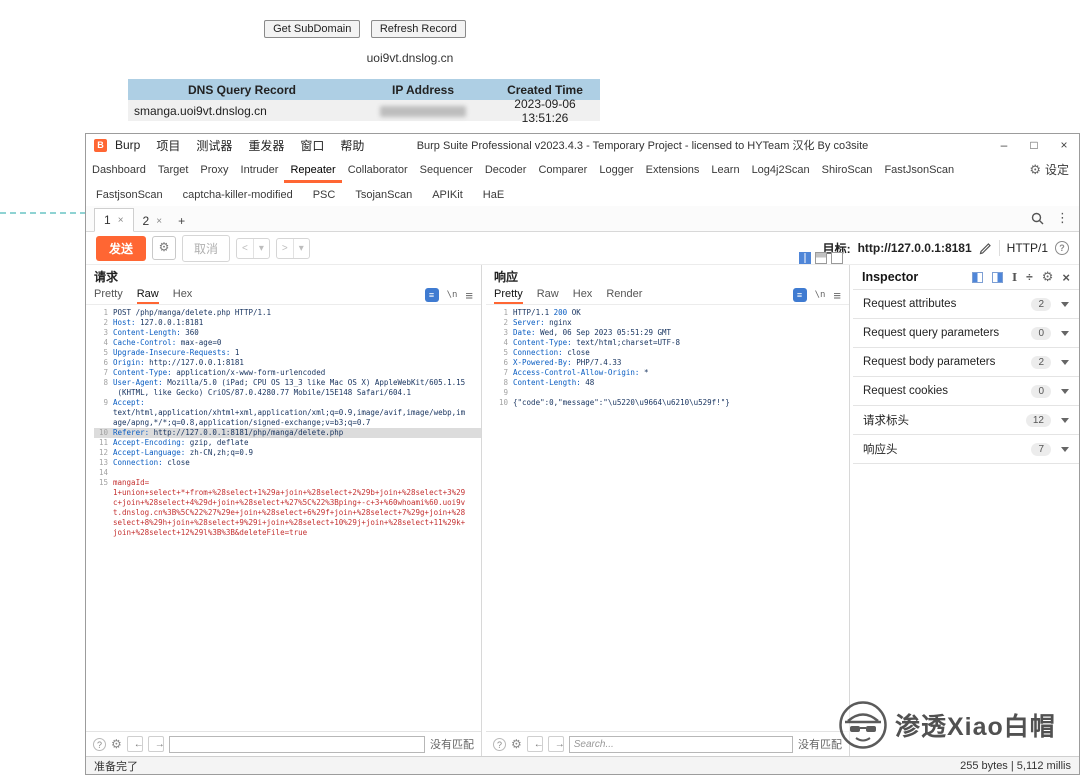 Image resolution: width=1080 pixels, height=775 pixels. Describe the element at coordinates (725, 169) in the screenshot. I see `main-tab-learn: Learn` at that location.